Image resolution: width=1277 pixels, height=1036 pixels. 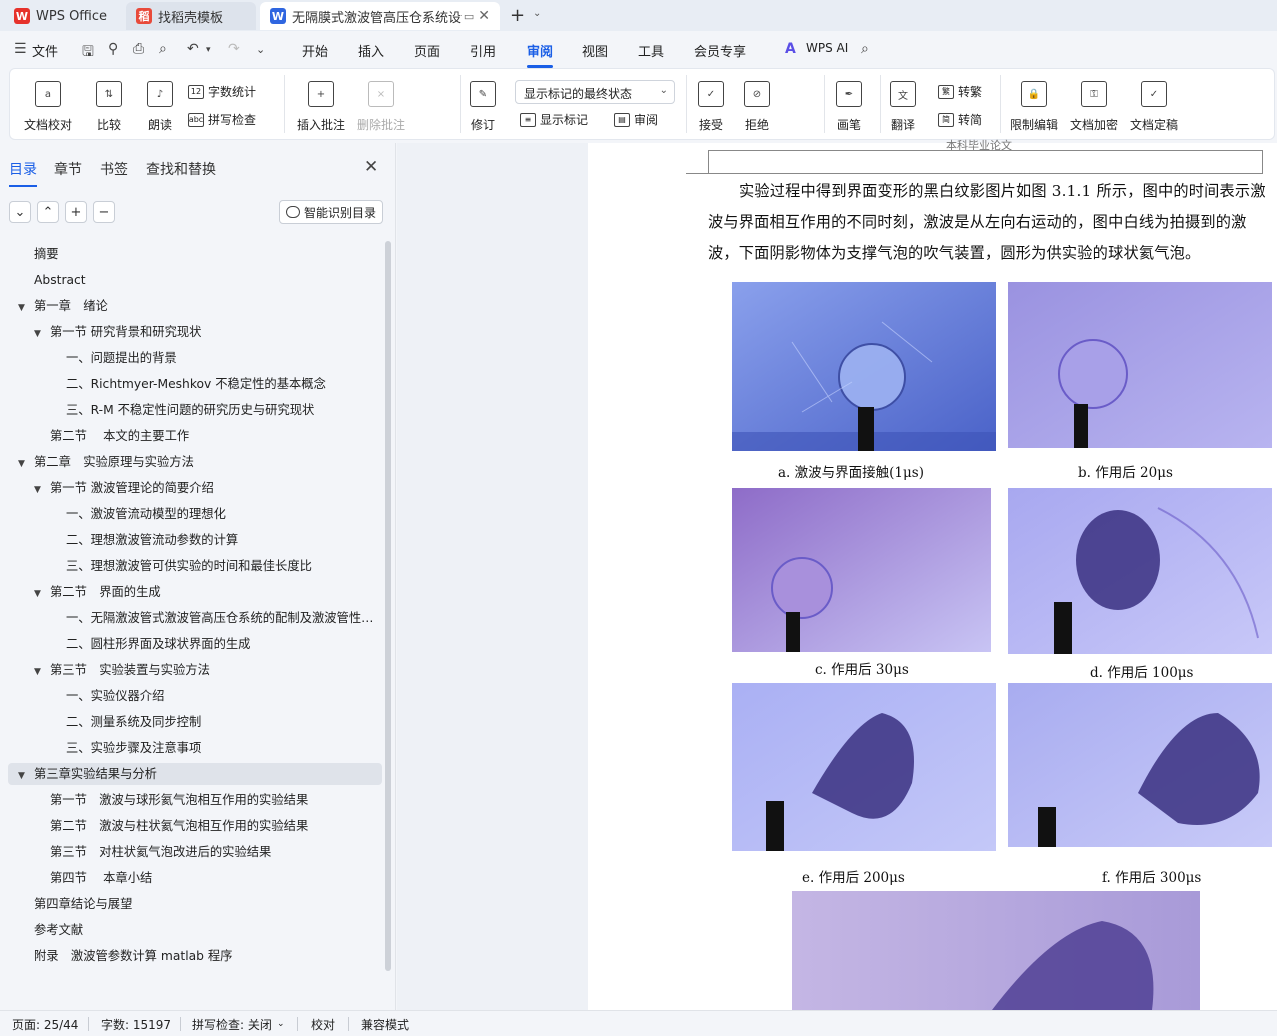 What do you see at coordinates (864, 767) in the screenshot?
I see `photo-e` at bounding box center [864, 767].